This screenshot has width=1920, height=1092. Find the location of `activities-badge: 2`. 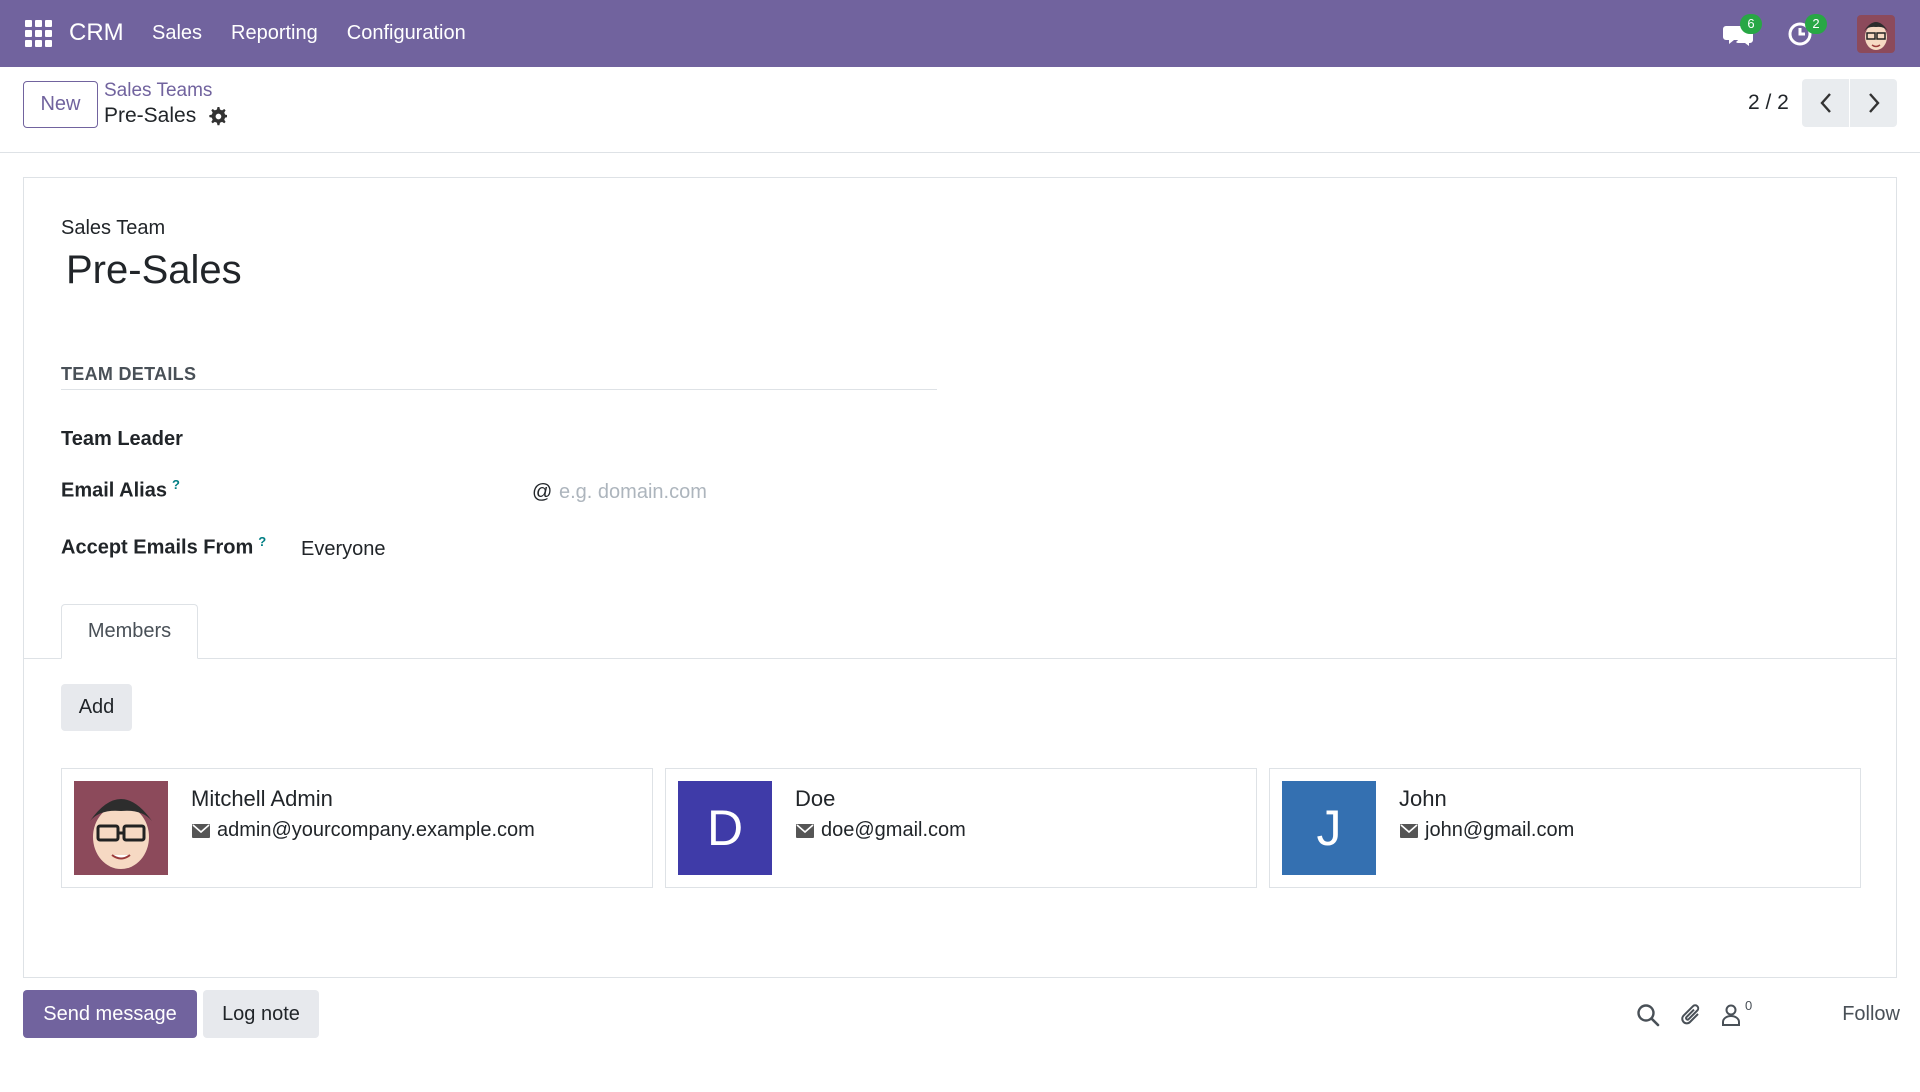

activities-badge: 2 is located at coordinates (1816, 24).